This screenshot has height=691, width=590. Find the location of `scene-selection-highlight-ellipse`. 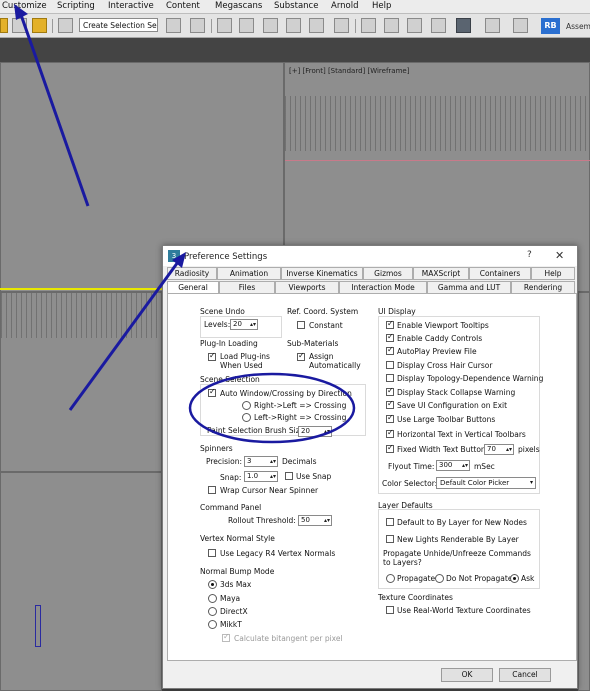

scene-selection-highlight-ellipse is located at coordinates (272, 408).